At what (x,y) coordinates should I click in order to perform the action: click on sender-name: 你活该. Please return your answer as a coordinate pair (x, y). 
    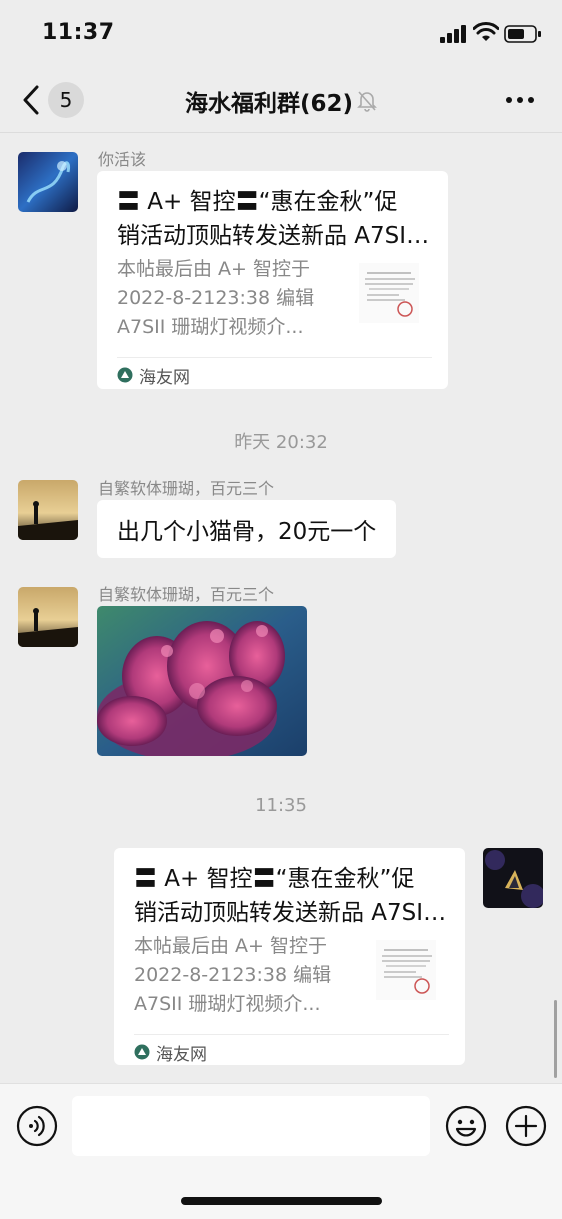
    Looking at the image, I should click on (122, 159).